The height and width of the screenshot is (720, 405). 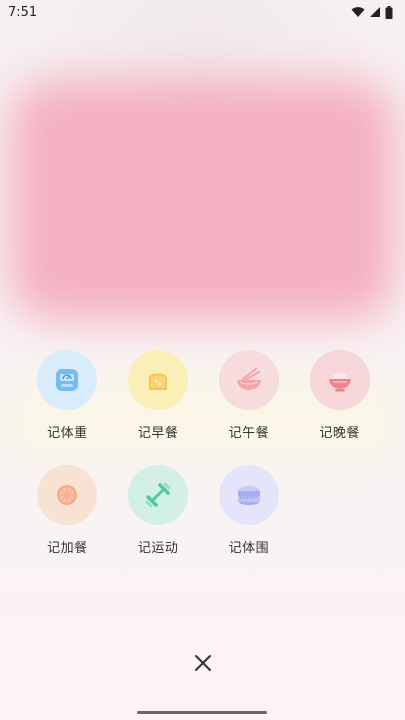 What do you see at coordinates (158, 433) in the screenshot?
I see `record-breakfast-label: 记早餐` at bounding box center [158, 433].